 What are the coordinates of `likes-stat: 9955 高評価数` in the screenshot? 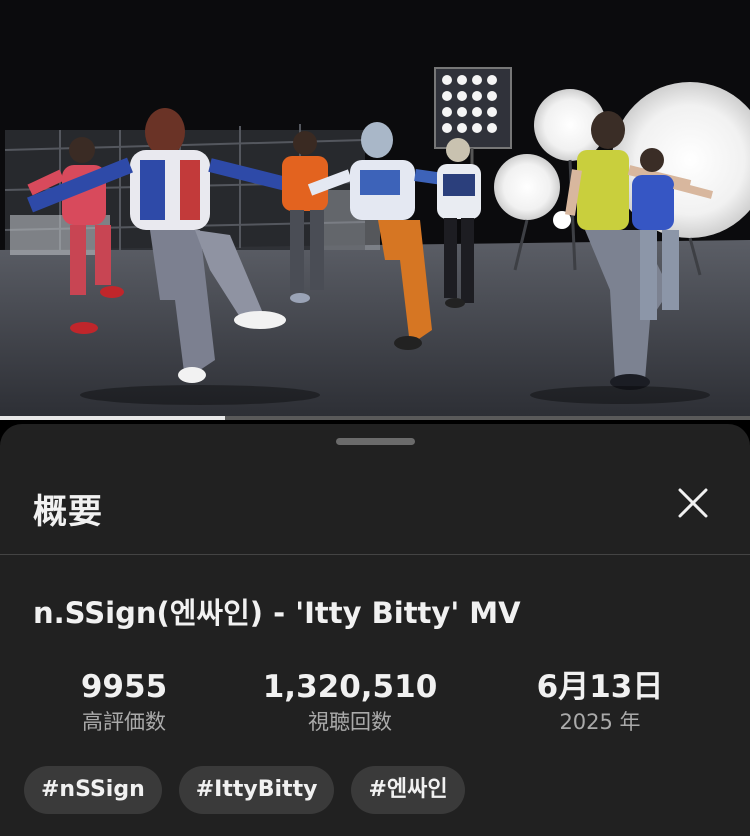 It's located at (124, 702).